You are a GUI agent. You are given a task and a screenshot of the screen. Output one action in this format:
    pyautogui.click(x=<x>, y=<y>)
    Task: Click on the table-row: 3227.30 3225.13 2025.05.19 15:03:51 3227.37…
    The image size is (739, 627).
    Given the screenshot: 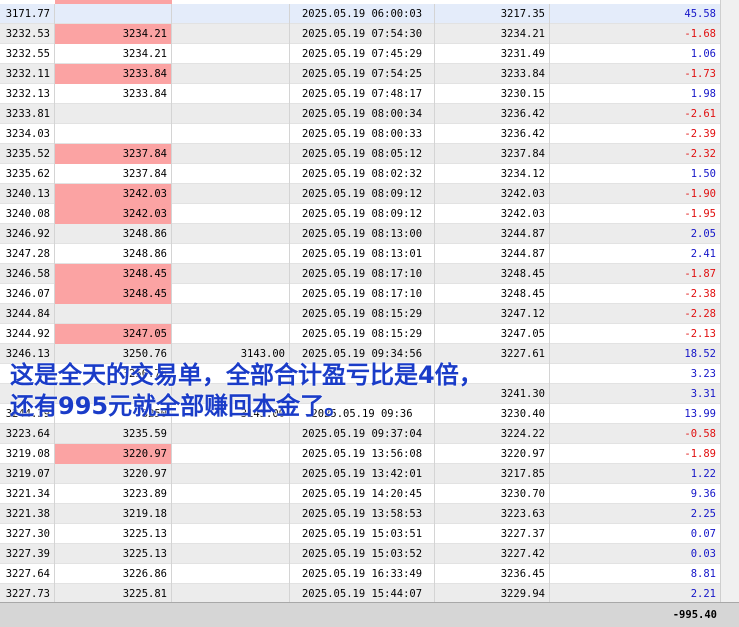 What is the action you would take?
    pyautogui.click(x=360, y=534)
    